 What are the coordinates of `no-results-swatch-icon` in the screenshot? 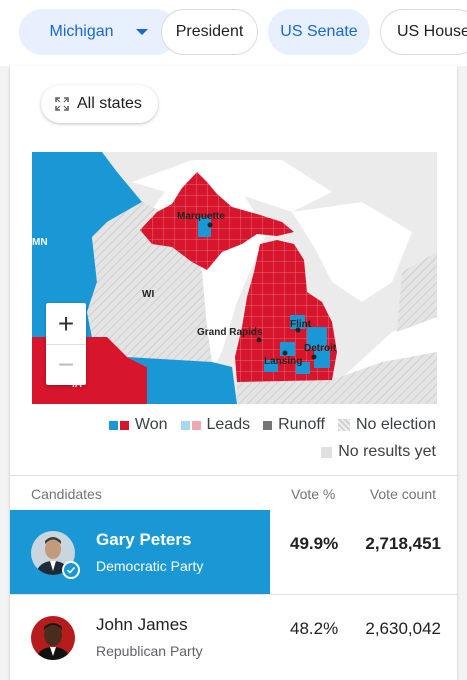 It's located at (327, 452).